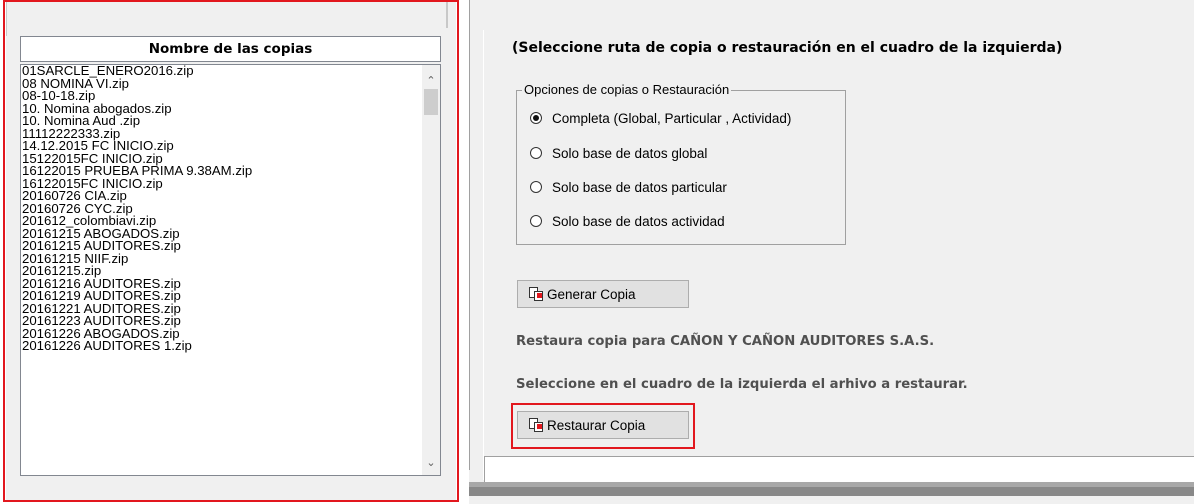 Image resolution: width=1194 pixels, height=504 pixels. Describe the element at coordinates (831, 484) in the screenshot. I see `bottom-edge-highlight` at that location.